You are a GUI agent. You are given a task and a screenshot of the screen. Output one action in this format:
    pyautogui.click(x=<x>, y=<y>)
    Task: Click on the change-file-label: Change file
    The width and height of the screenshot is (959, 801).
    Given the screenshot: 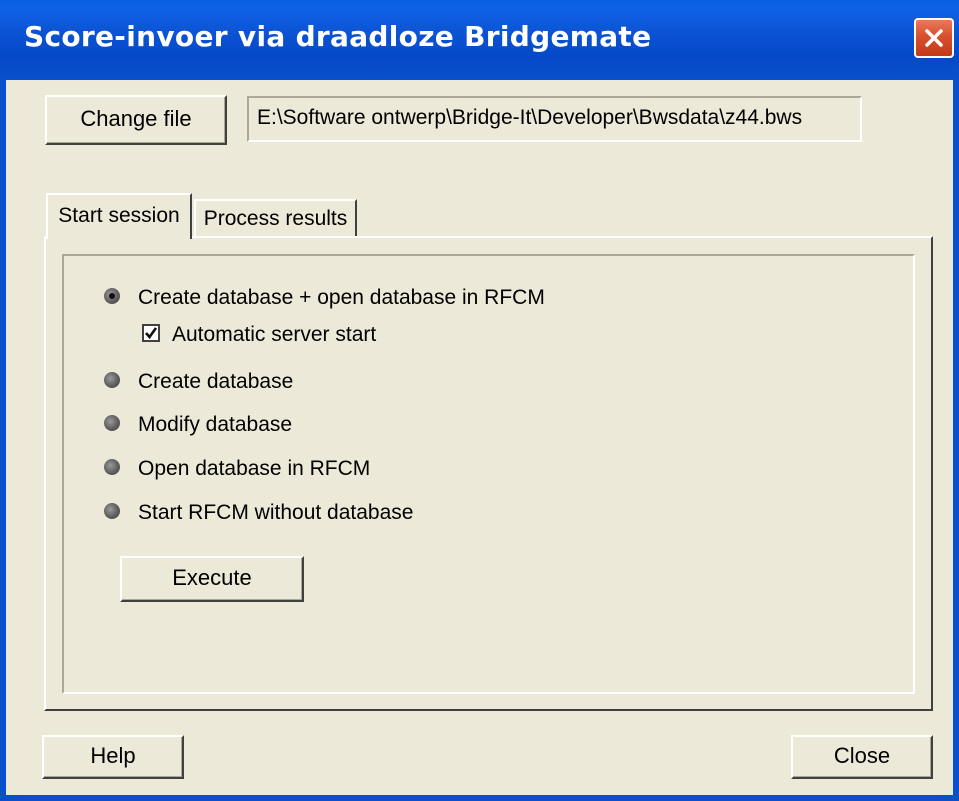 What is the action you would take?
    pyautogui.click(x=136, y=118)
    